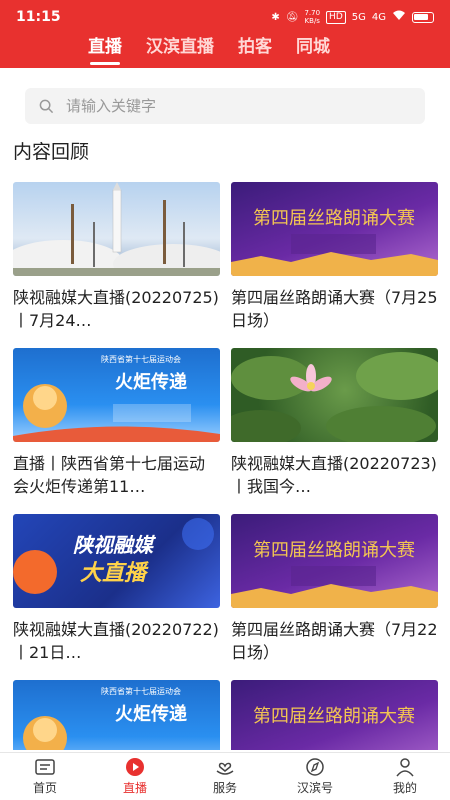 The width and height of the screenshot is (450, 800). What do you see at coordinates (334, 395) in the screenshot?
I see `lotus-image` at bounding box center [334, 395].